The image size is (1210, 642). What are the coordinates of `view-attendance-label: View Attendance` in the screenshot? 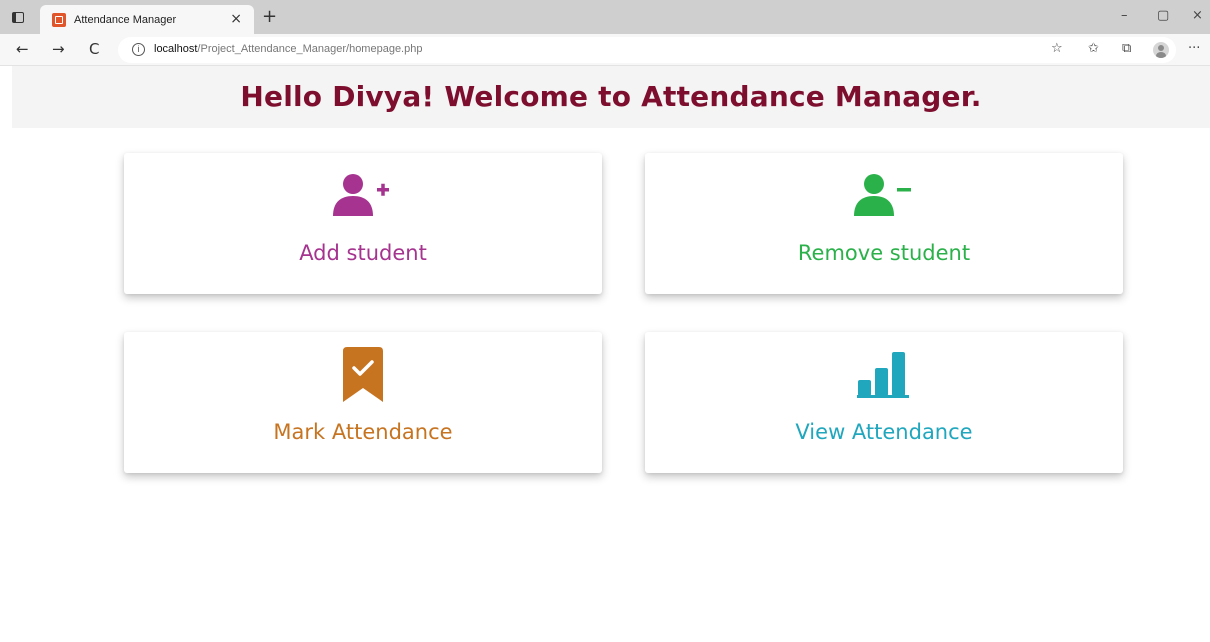 It's located at (884, 432).